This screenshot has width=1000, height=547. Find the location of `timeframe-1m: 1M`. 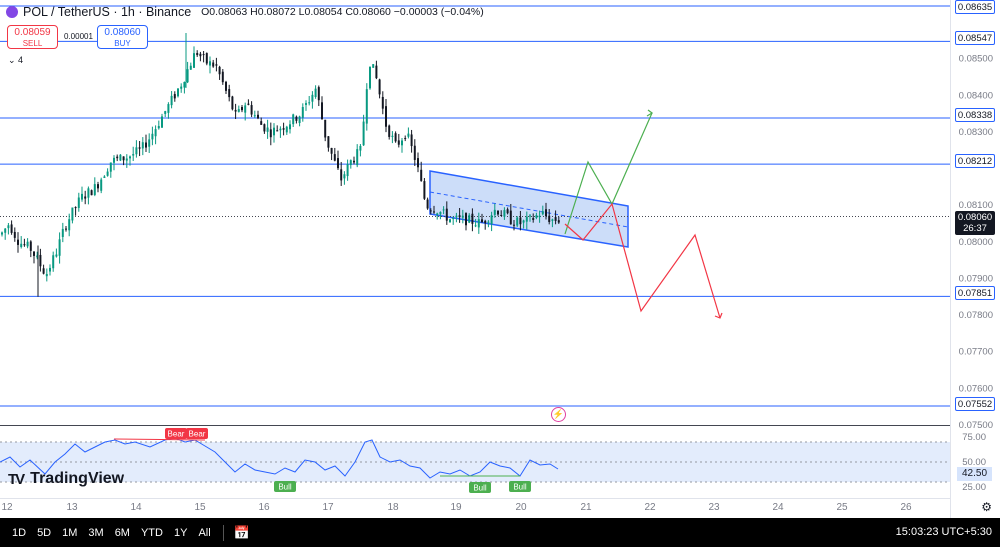

timeframe-1m: 1M is located at coordinates (69, 533).